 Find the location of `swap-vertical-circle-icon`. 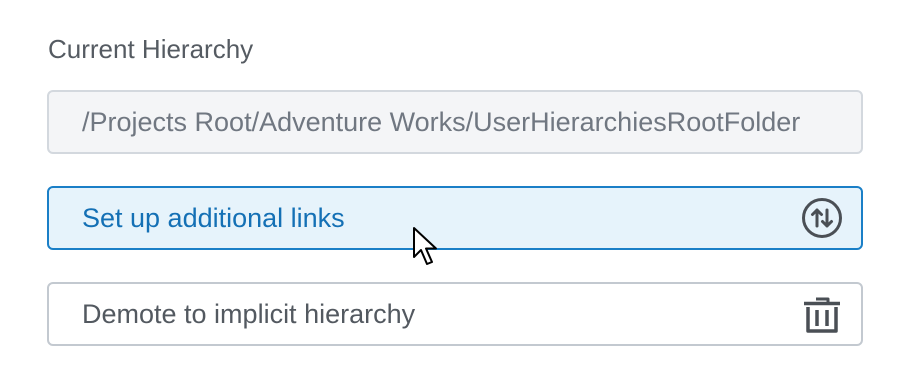

swap-vertical-circle-icon is located at coordinates (822, 218).